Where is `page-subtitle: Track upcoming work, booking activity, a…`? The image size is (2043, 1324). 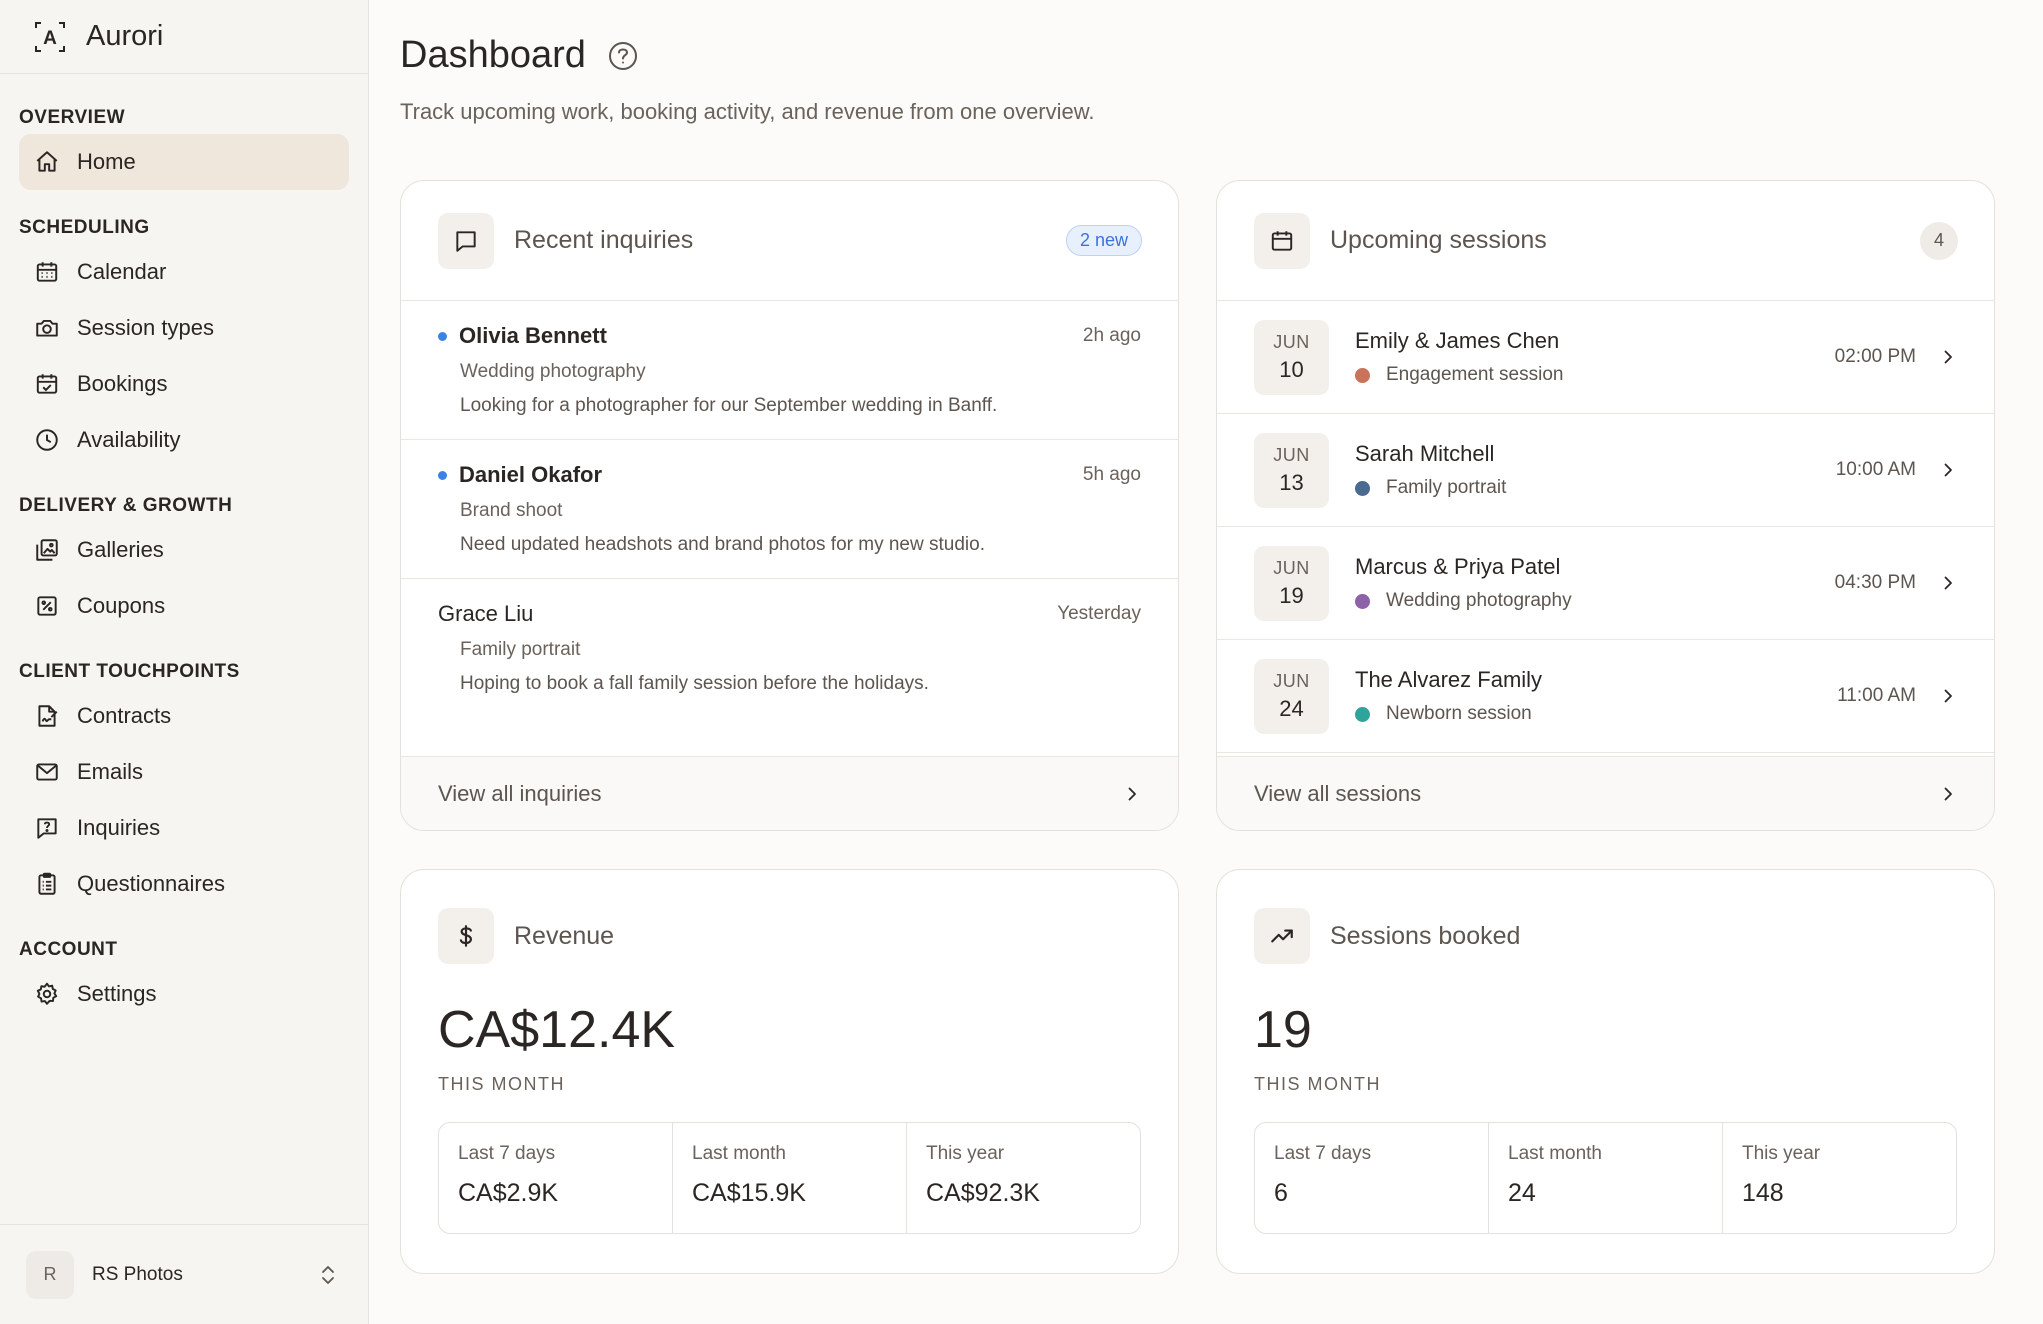 page-subtitle: Track upcoming work, booking activity, a… is located at coordinates (747, 111).